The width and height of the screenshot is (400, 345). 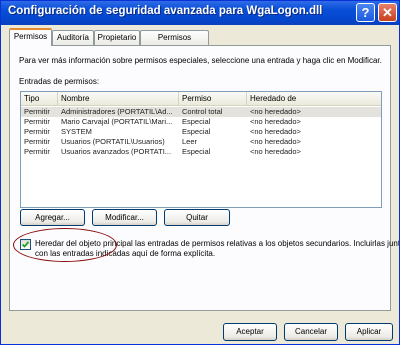 What do you see at coordinates (76, 131) in the screenshot?
I see `cell-nombre: SYSTEM` at bounding box center [76, 131].